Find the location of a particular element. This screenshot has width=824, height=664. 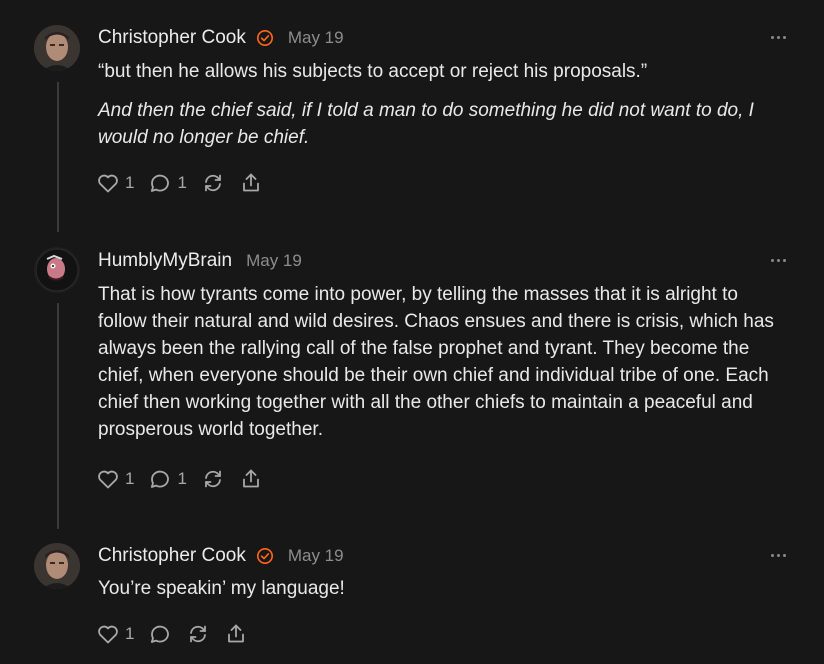

author-name: HumblyMyBrain is located at coordinates (165, 261).